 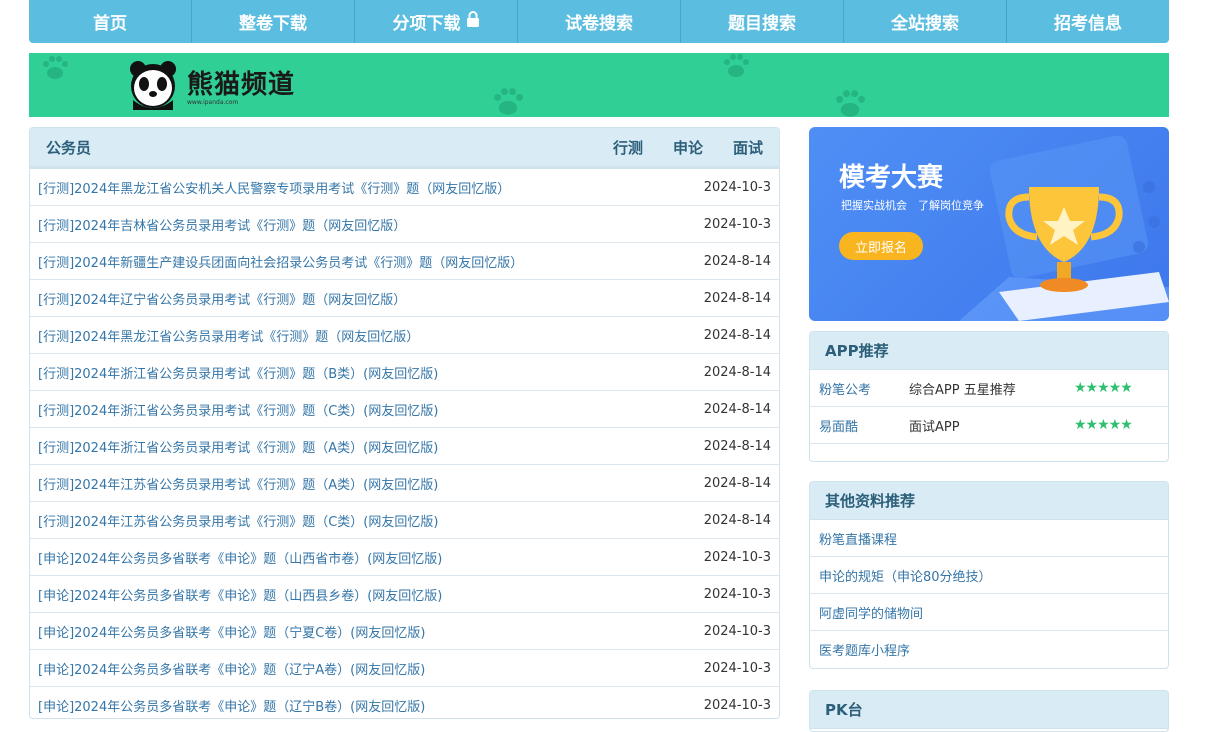 I want to click on app-desc: 面试APP, so click(x=934, y=427).